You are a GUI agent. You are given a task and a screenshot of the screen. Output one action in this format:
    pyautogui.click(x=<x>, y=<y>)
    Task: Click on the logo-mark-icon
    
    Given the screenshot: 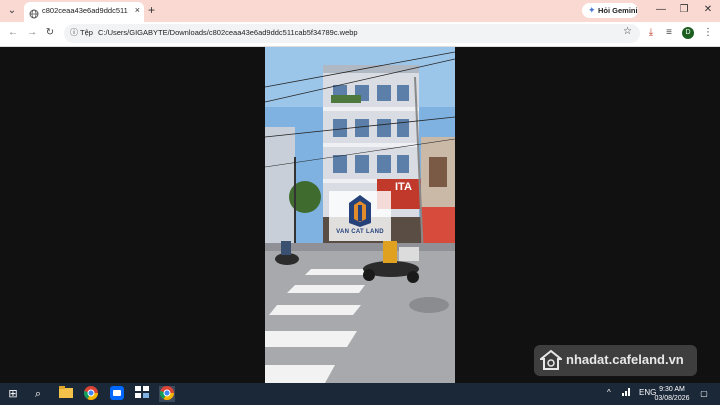 What is the action you would take?
    pyautogui.click(x=360, y=211)
    